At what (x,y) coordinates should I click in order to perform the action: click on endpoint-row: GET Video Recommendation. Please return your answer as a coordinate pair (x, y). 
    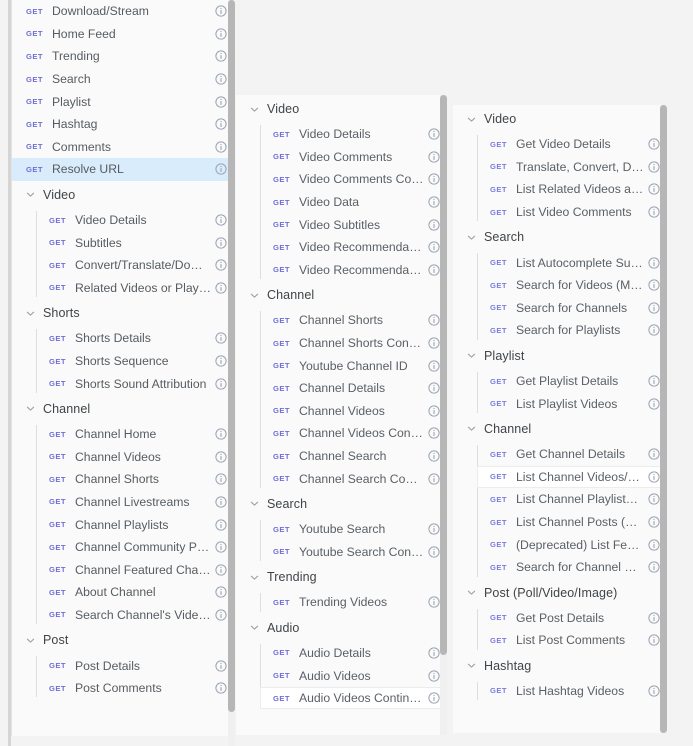
    Looking at the image, I should click on (353, 247).